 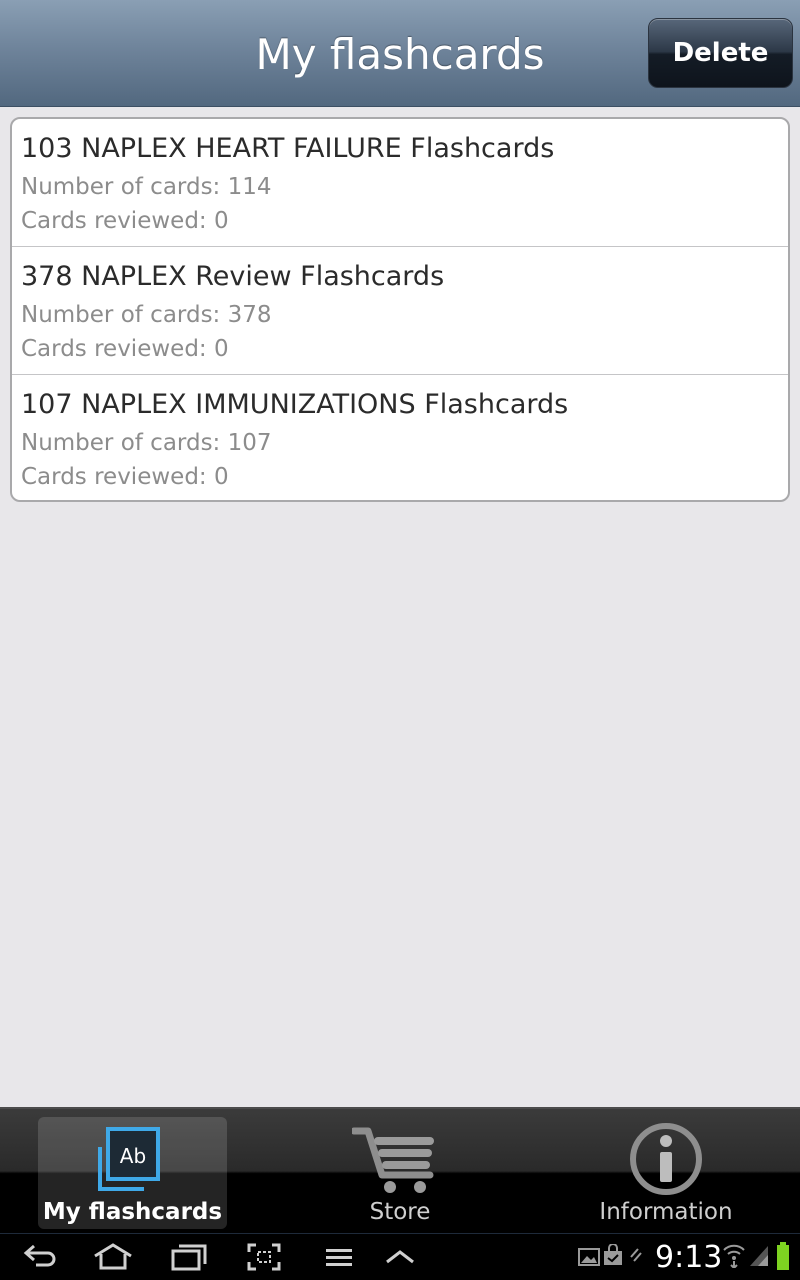 What do you see at coordinates (666, 1212) in the screenshot?
I see `tab-label: Information` at bounding box center [666, 1212].